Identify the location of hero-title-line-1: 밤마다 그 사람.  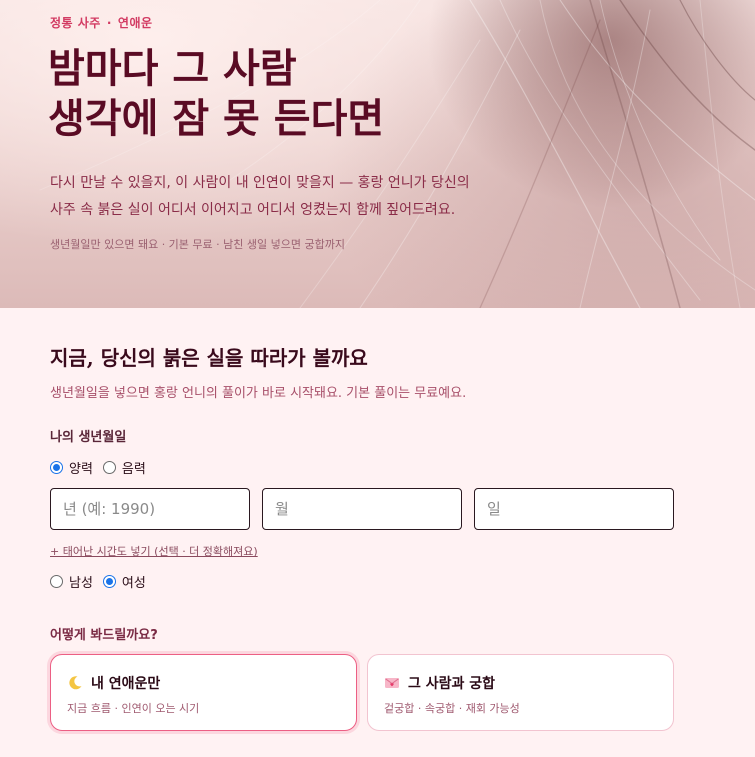
(172, 68).